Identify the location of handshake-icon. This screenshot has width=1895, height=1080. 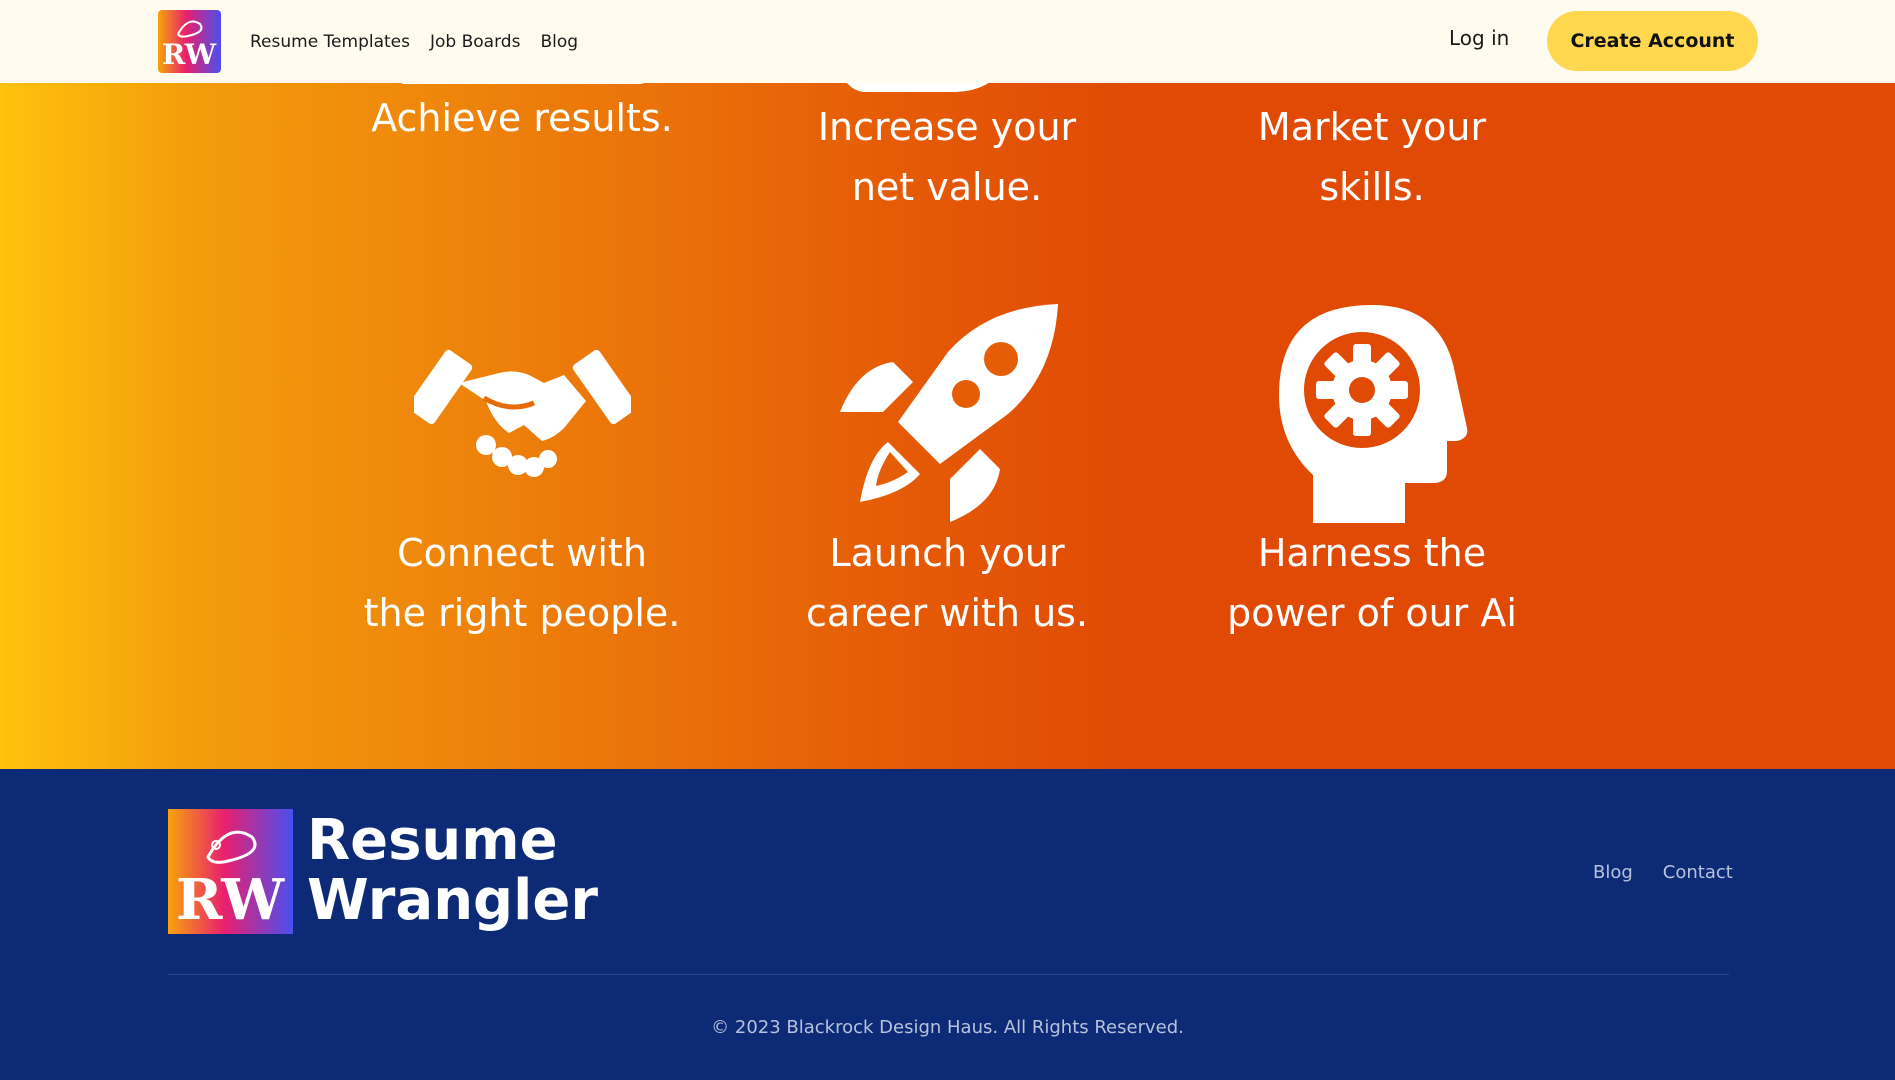
(522, 413).